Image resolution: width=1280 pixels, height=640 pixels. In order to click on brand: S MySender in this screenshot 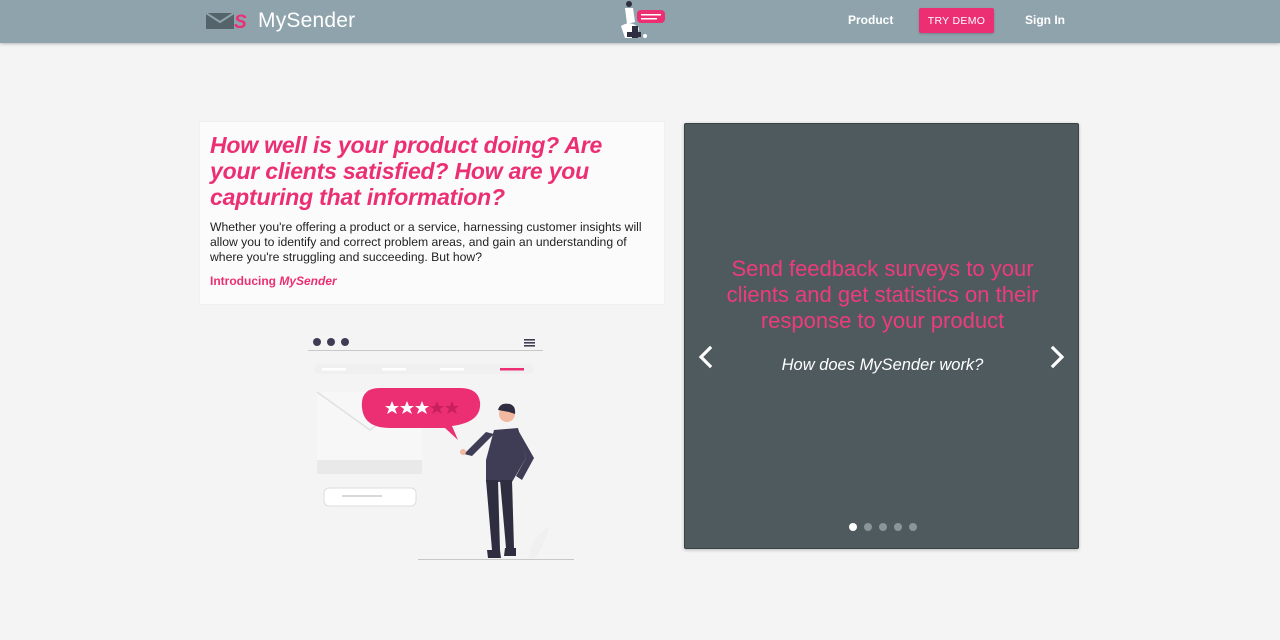, I will do `click(280, 21)`.